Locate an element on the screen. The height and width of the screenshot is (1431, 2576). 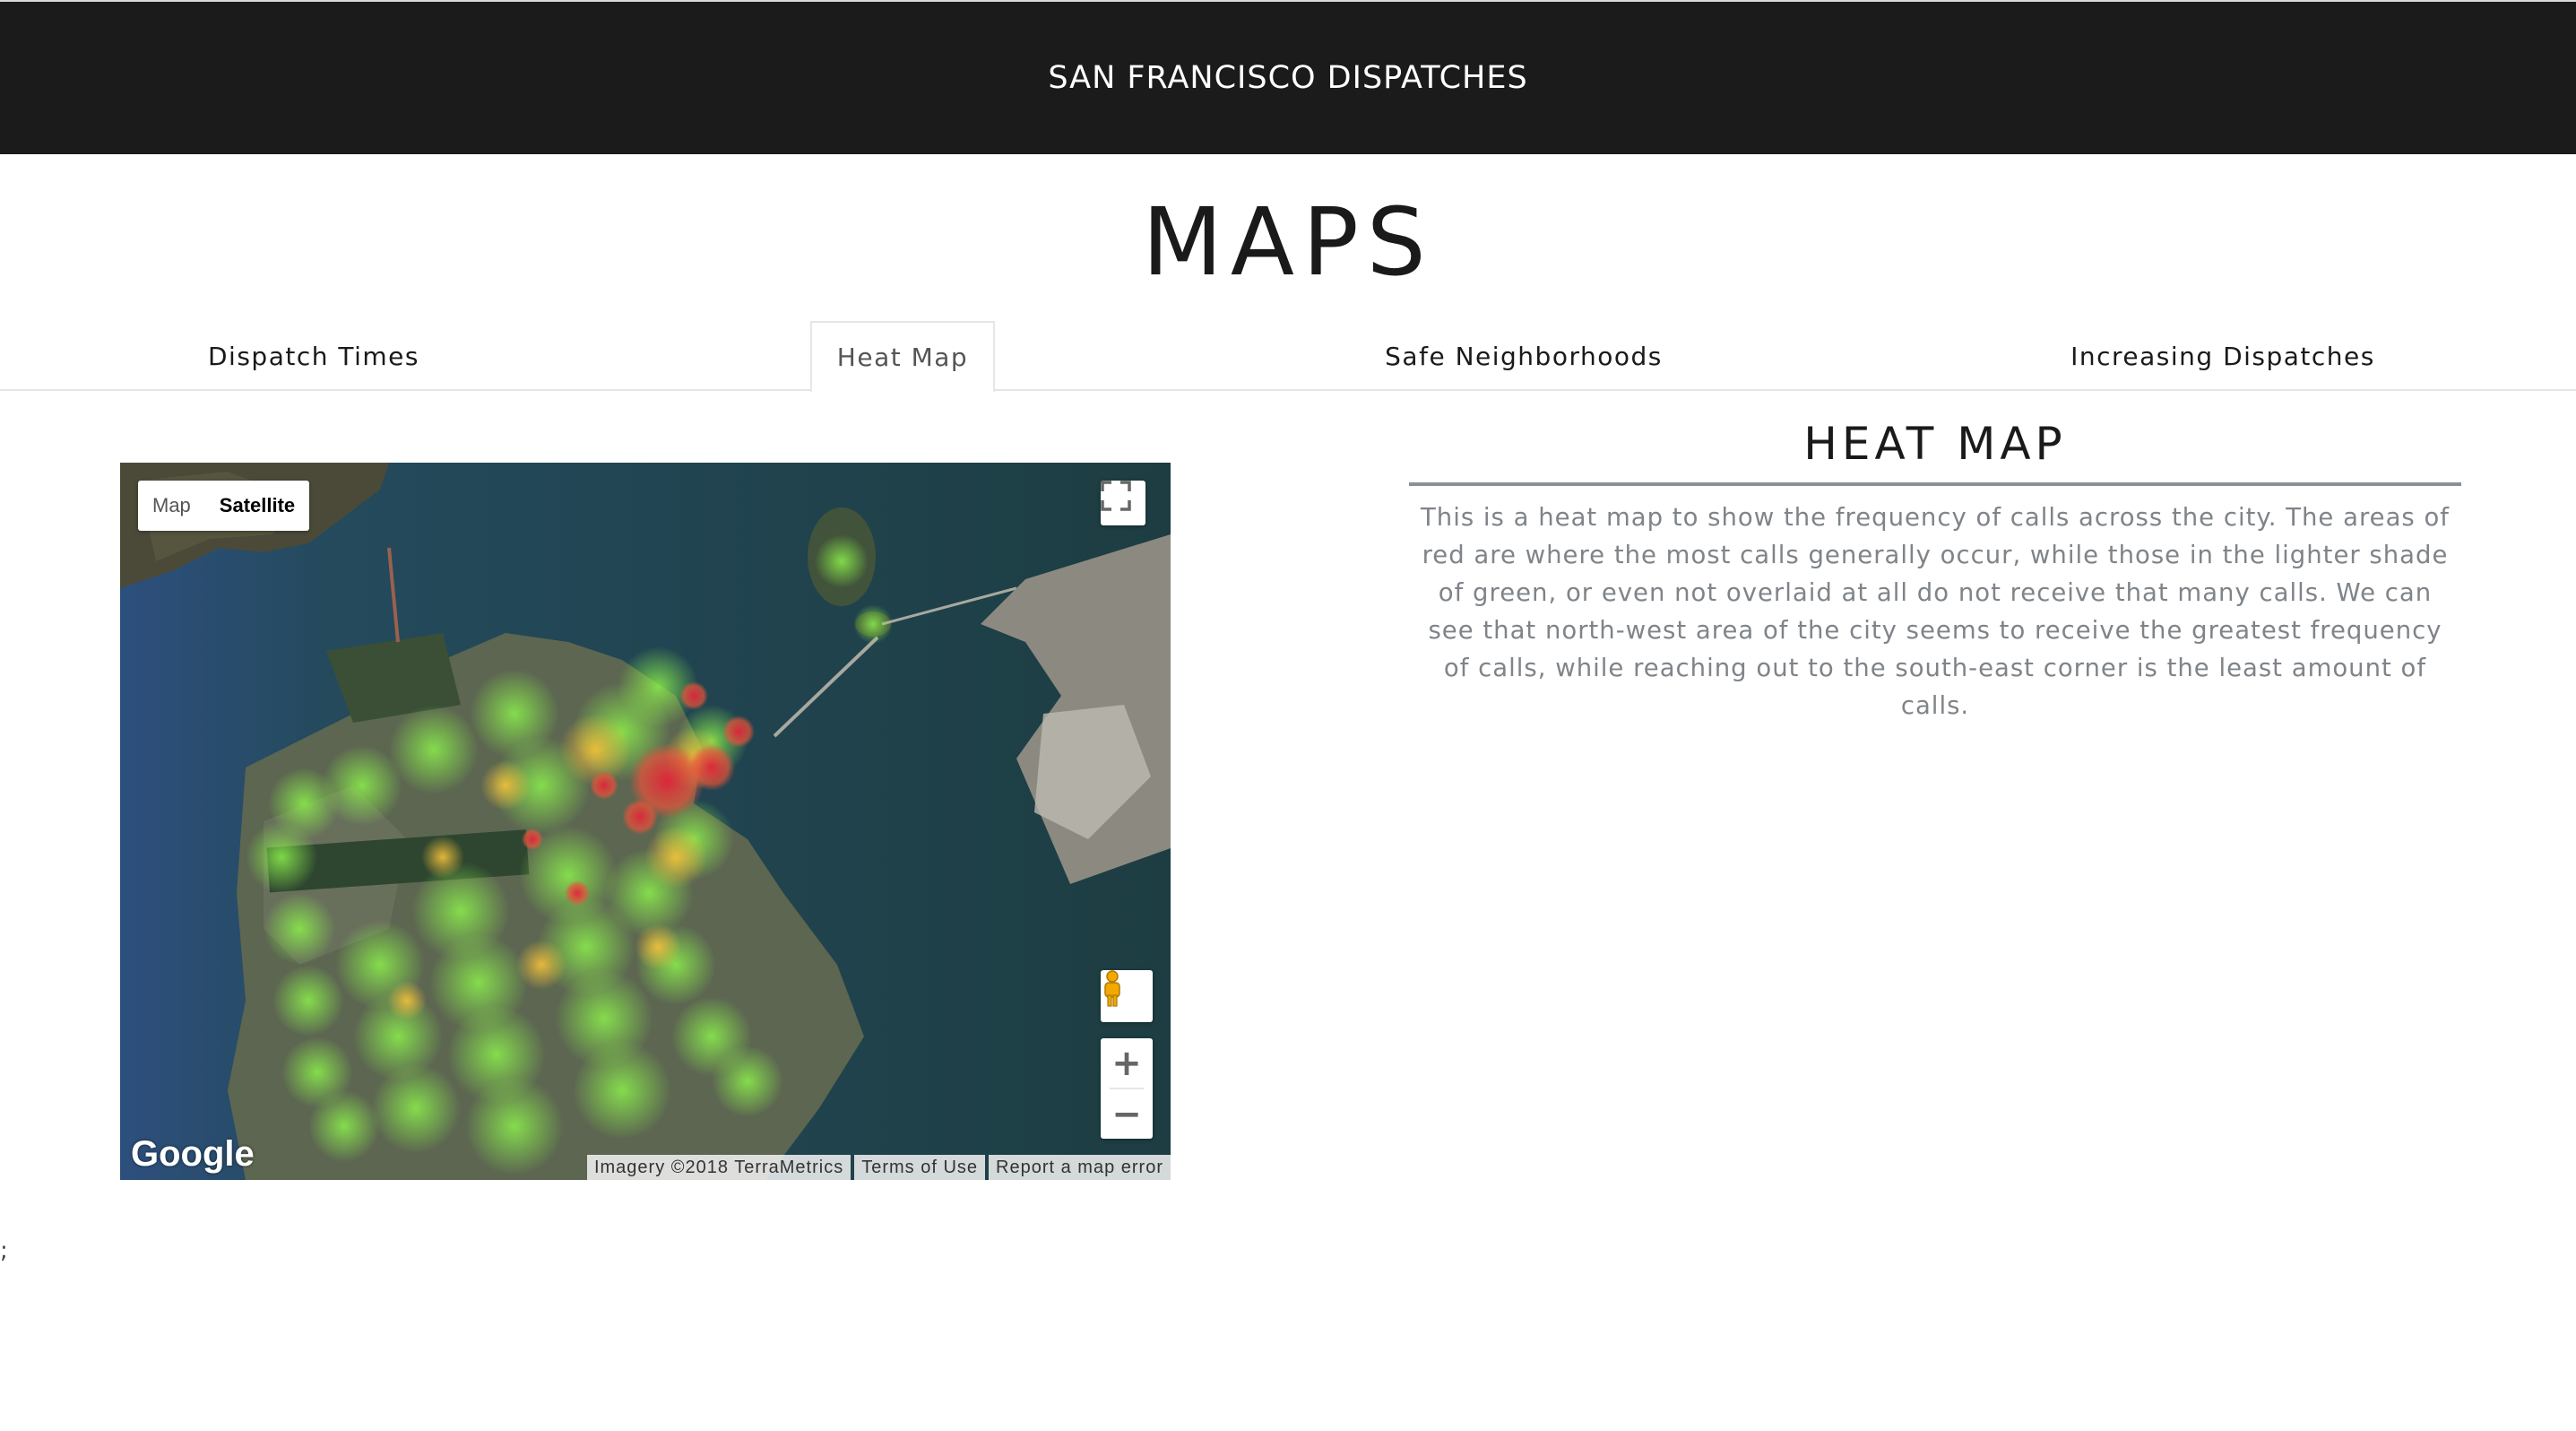
terms-of-use-link: Terms of Use is located at coordinates (920, 1167).